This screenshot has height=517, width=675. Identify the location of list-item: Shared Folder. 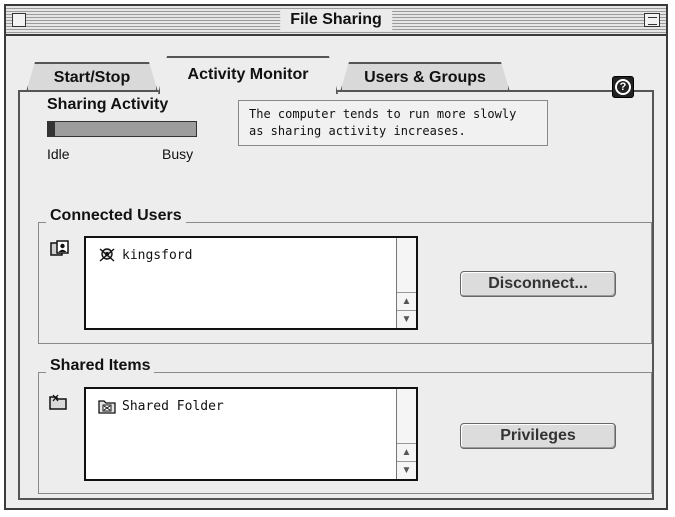
(161, 406).